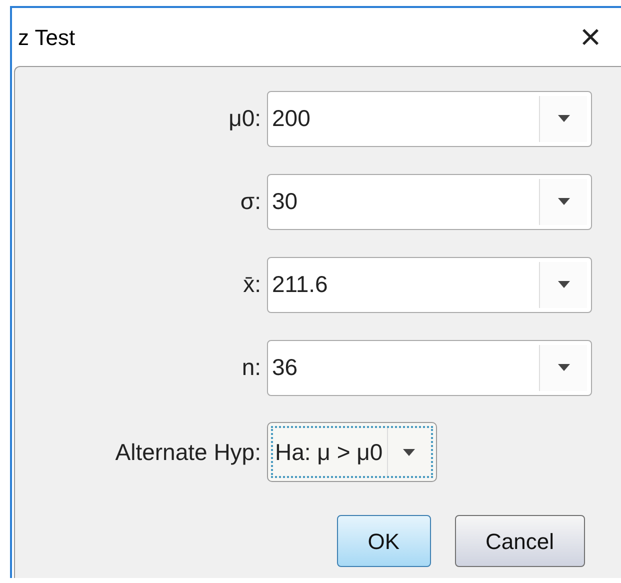 Image resolution: width=621 pixels, height=583 pixels. What do you see at coordinates (188, 452) in the screenshot?
I see `field-label: Alternate Hyp:` at bounding box center [188, 452].